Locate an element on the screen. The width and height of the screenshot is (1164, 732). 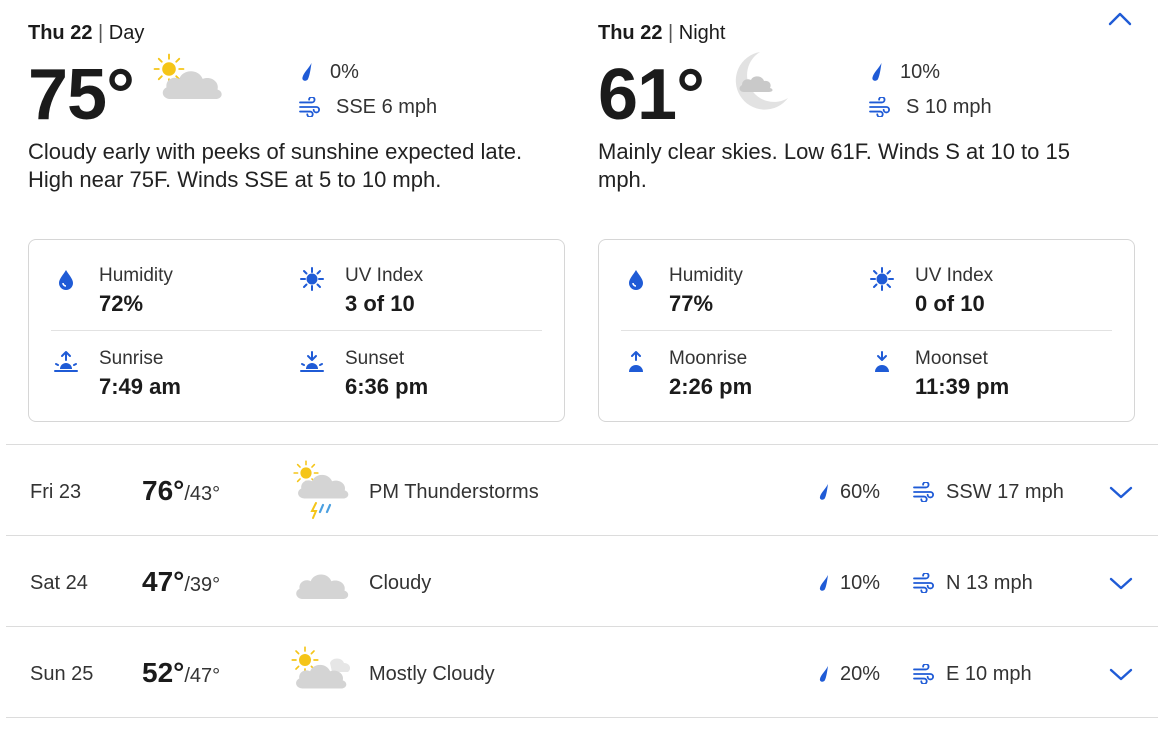
detail-value: 6:36 pm is located at coordinates (387, 386).